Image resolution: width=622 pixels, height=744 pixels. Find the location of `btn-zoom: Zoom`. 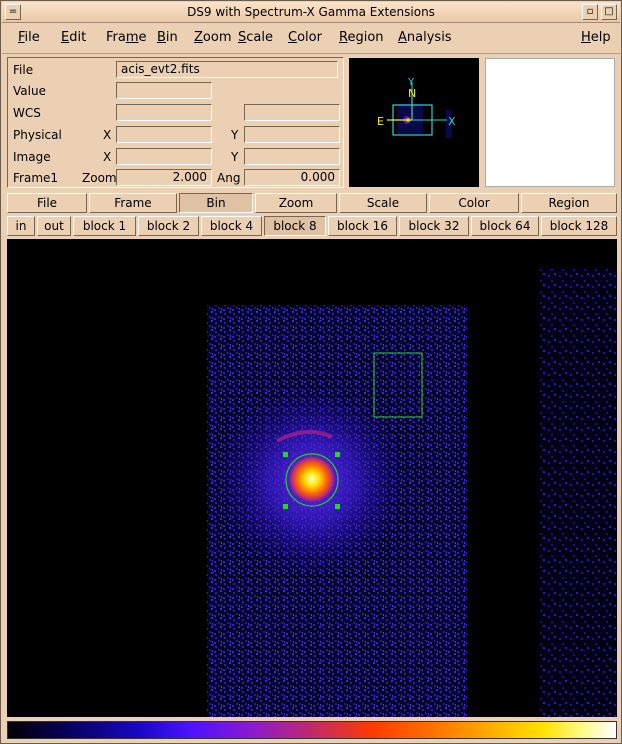

btn-zoom: Zoom is located at coordinates (296, 203).